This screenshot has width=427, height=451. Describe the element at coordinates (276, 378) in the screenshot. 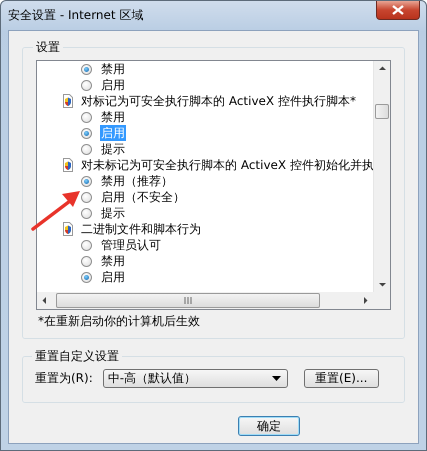

I see `dropdown-arrow-icon` at that location.